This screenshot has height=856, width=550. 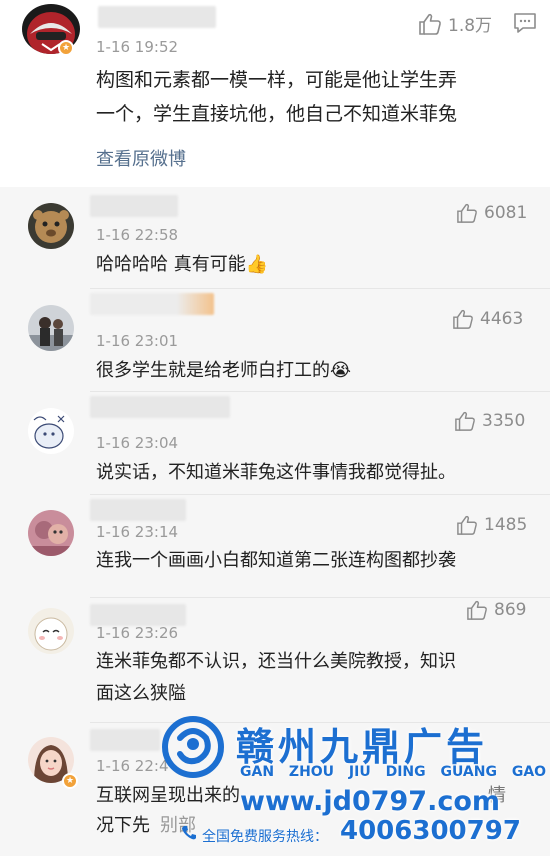 I want to click on reply-text-line1: 互联网呈现出来的, so click(x=168, y=795).